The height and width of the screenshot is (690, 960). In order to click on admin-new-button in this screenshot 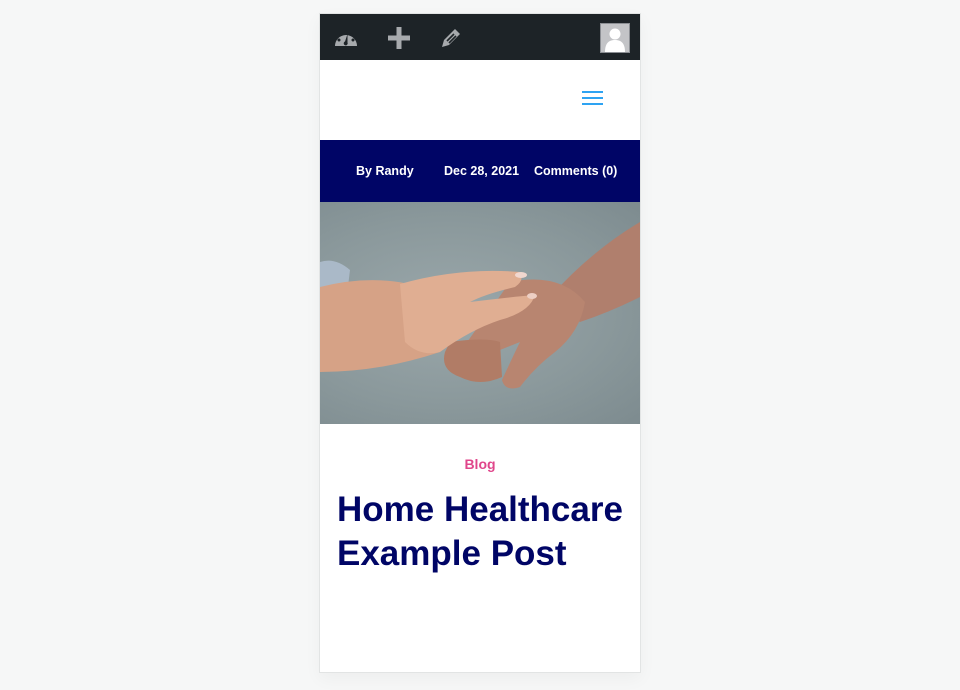, I will do `click(399, 38)`.